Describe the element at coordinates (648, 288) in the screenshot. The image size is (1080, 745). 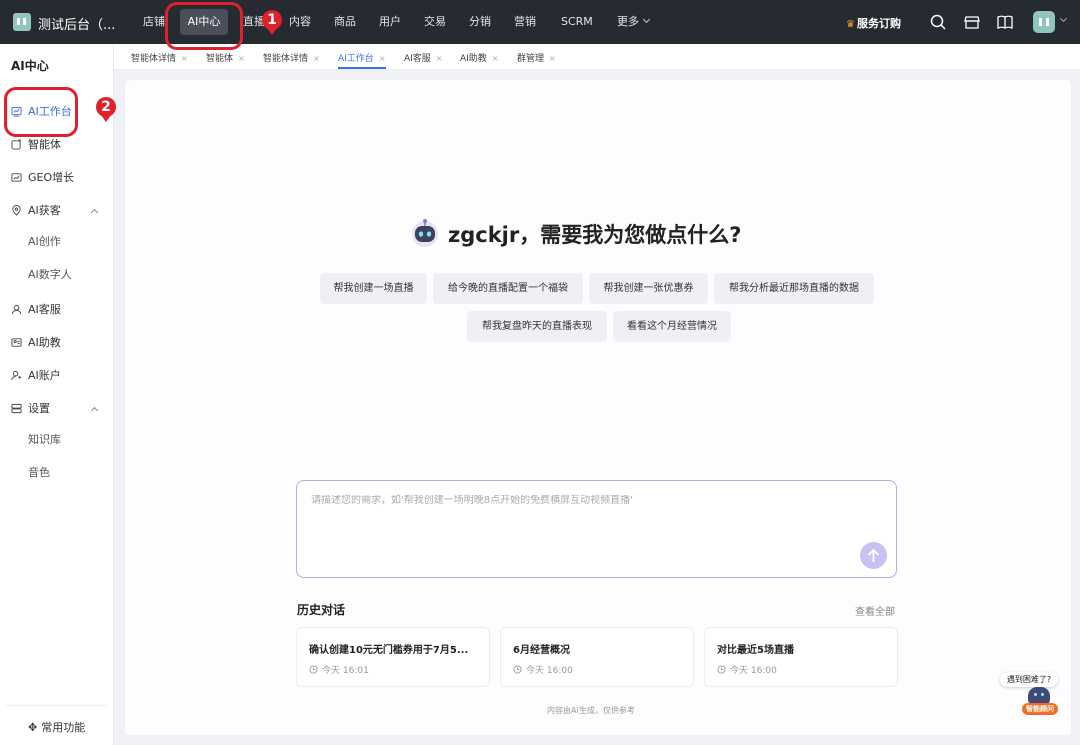
I see `suggestion-chip: 帮我创建一张优惠券` at that location.